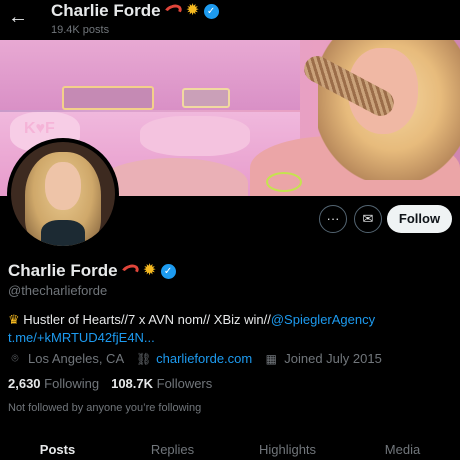  What do you see at coordinates (106, 10) in the screenshot?
I see `header-name: Charlie Forde` at bounding box center [106, 10].